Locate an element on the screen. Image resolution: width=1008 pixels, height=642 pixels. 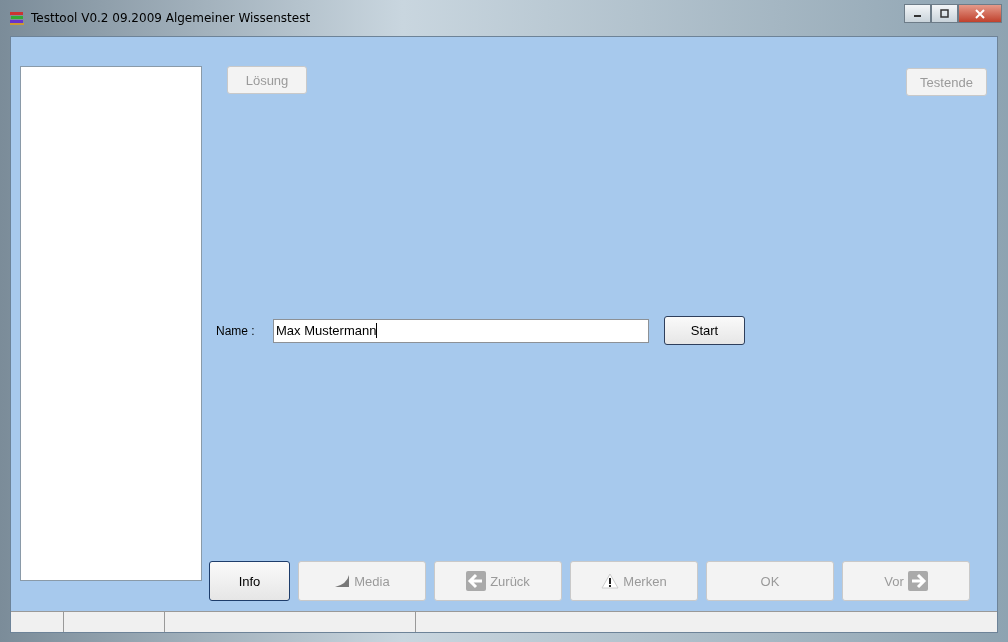
close-icon is located at coordinates (980, 13).